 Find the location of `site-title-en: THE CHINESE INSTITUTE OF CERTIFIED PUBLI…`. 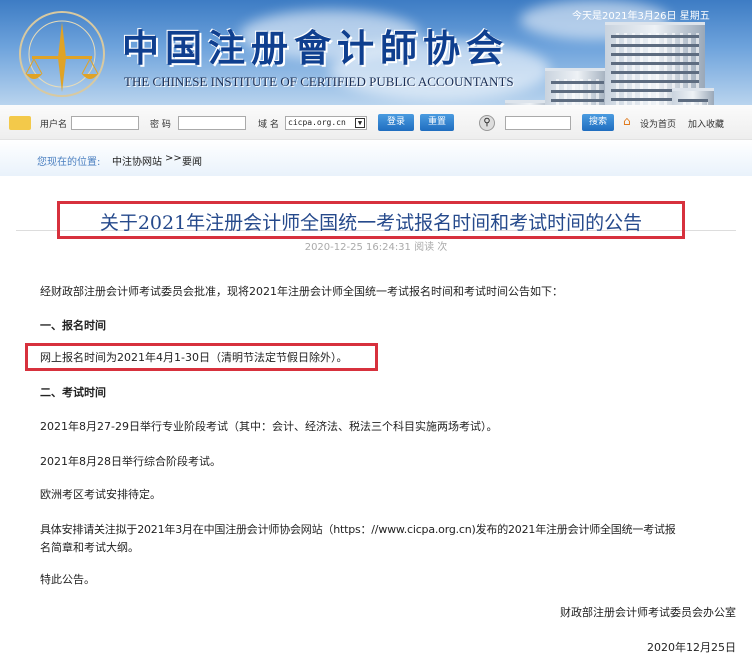

site-title-en: THE CHINESE INSTITUTE OF CERTIFIED PUBLI… is located at coordinates (319, 81).